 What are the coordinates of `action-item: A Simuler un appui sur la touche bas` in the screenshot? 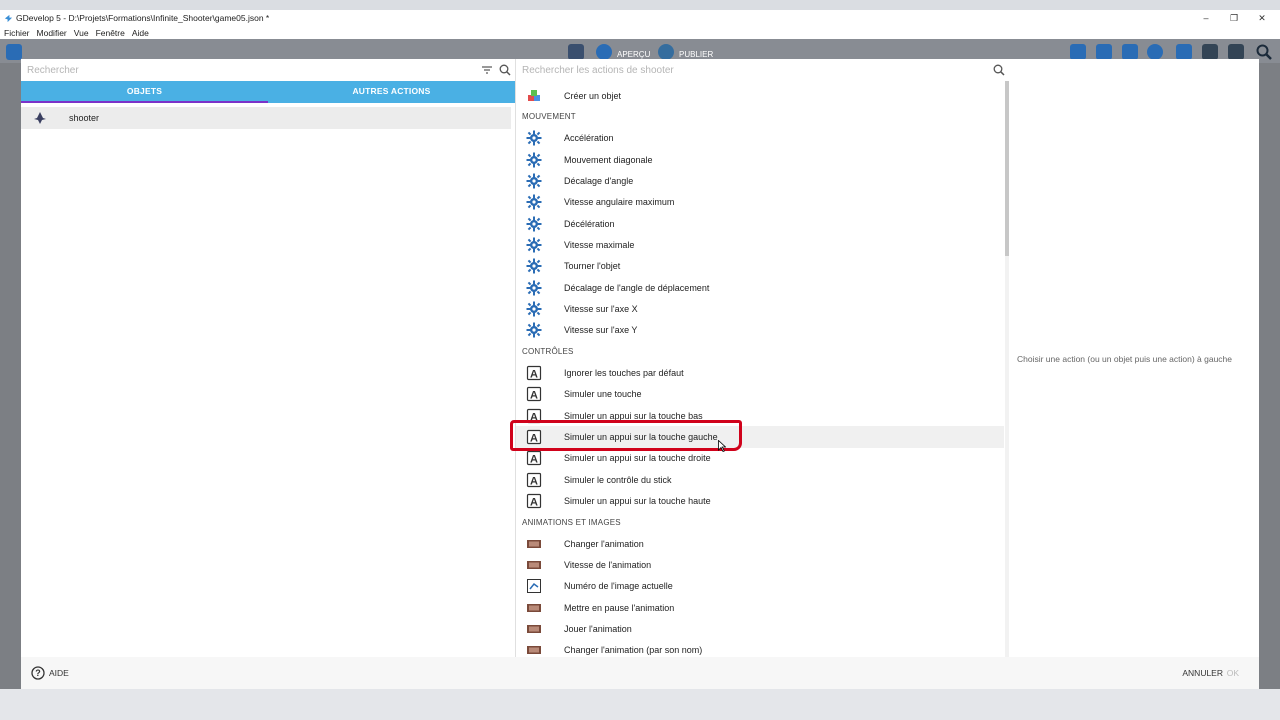 It's located at (760, 415).